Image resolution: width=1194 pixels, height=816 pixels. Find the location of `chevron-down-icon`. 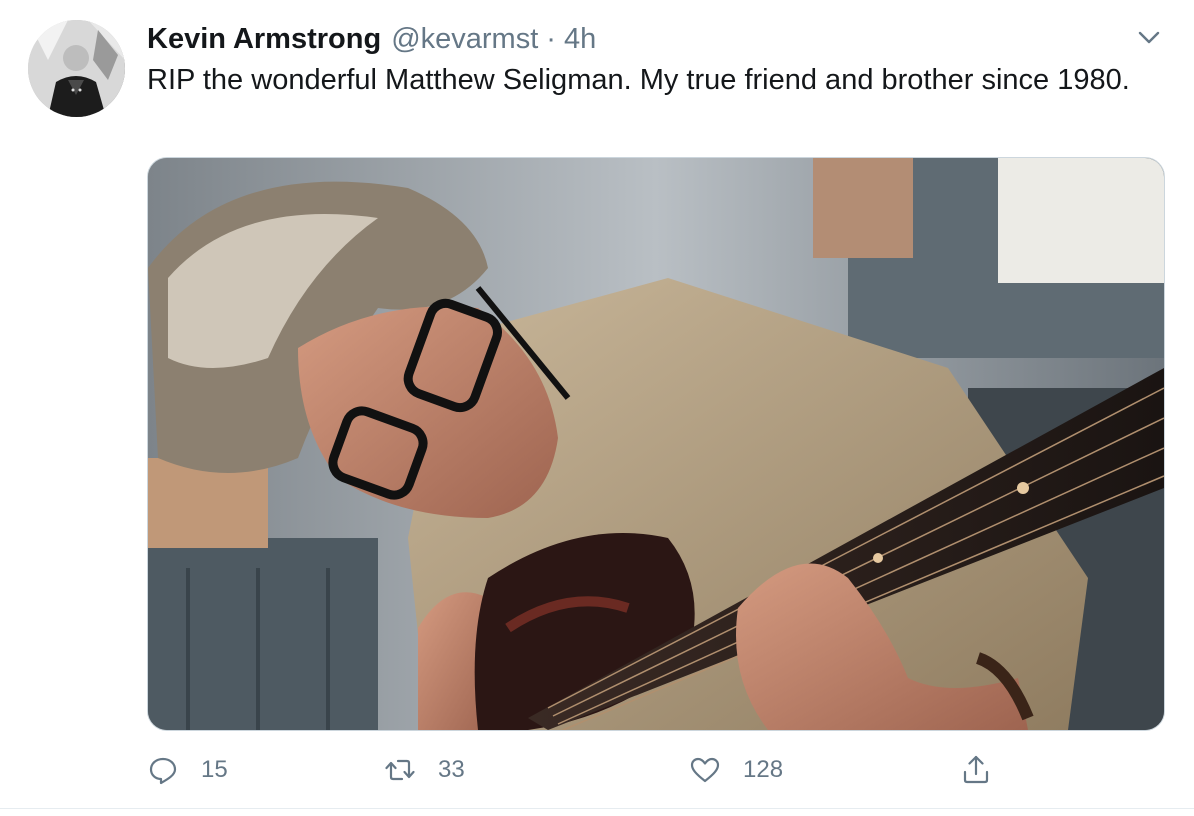

chevron-down-icon is located at coordinates (1149, 37).